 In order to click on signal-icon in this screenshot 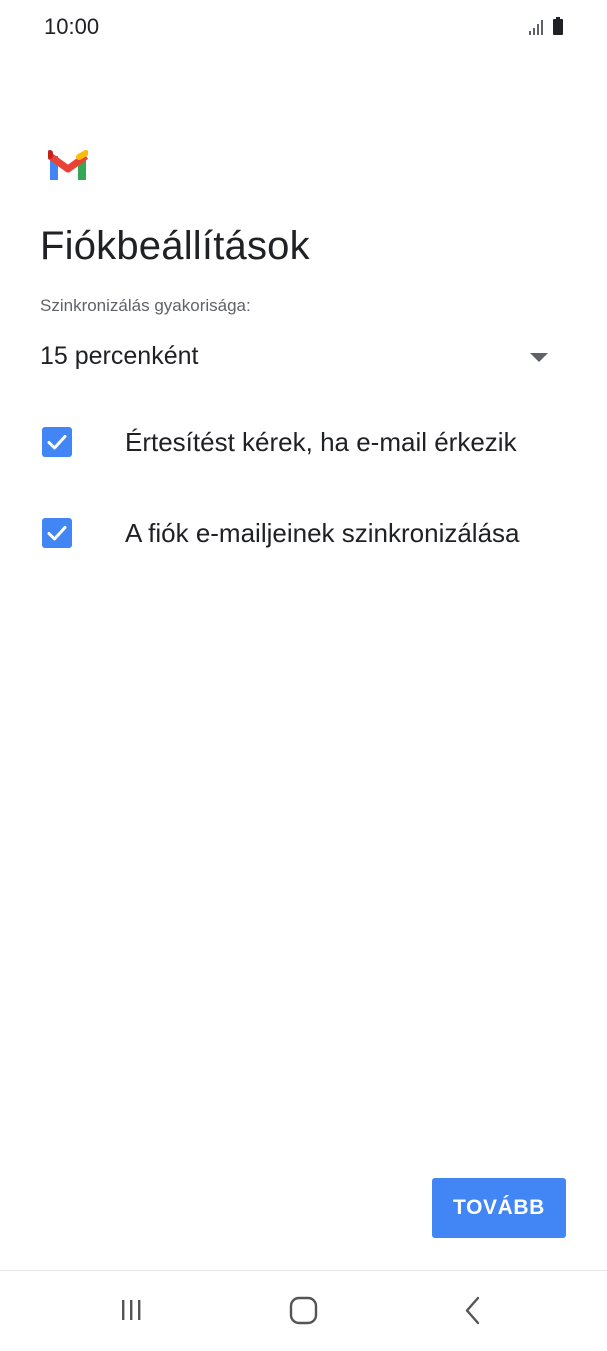, I will do `click(537, 26)`.